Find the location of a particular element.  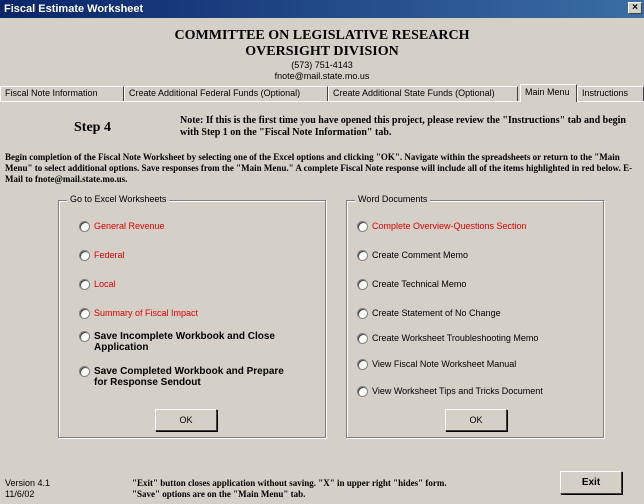

option-label: View Fiscal Note Worksheet Manual is located at coordinates (444, 364).